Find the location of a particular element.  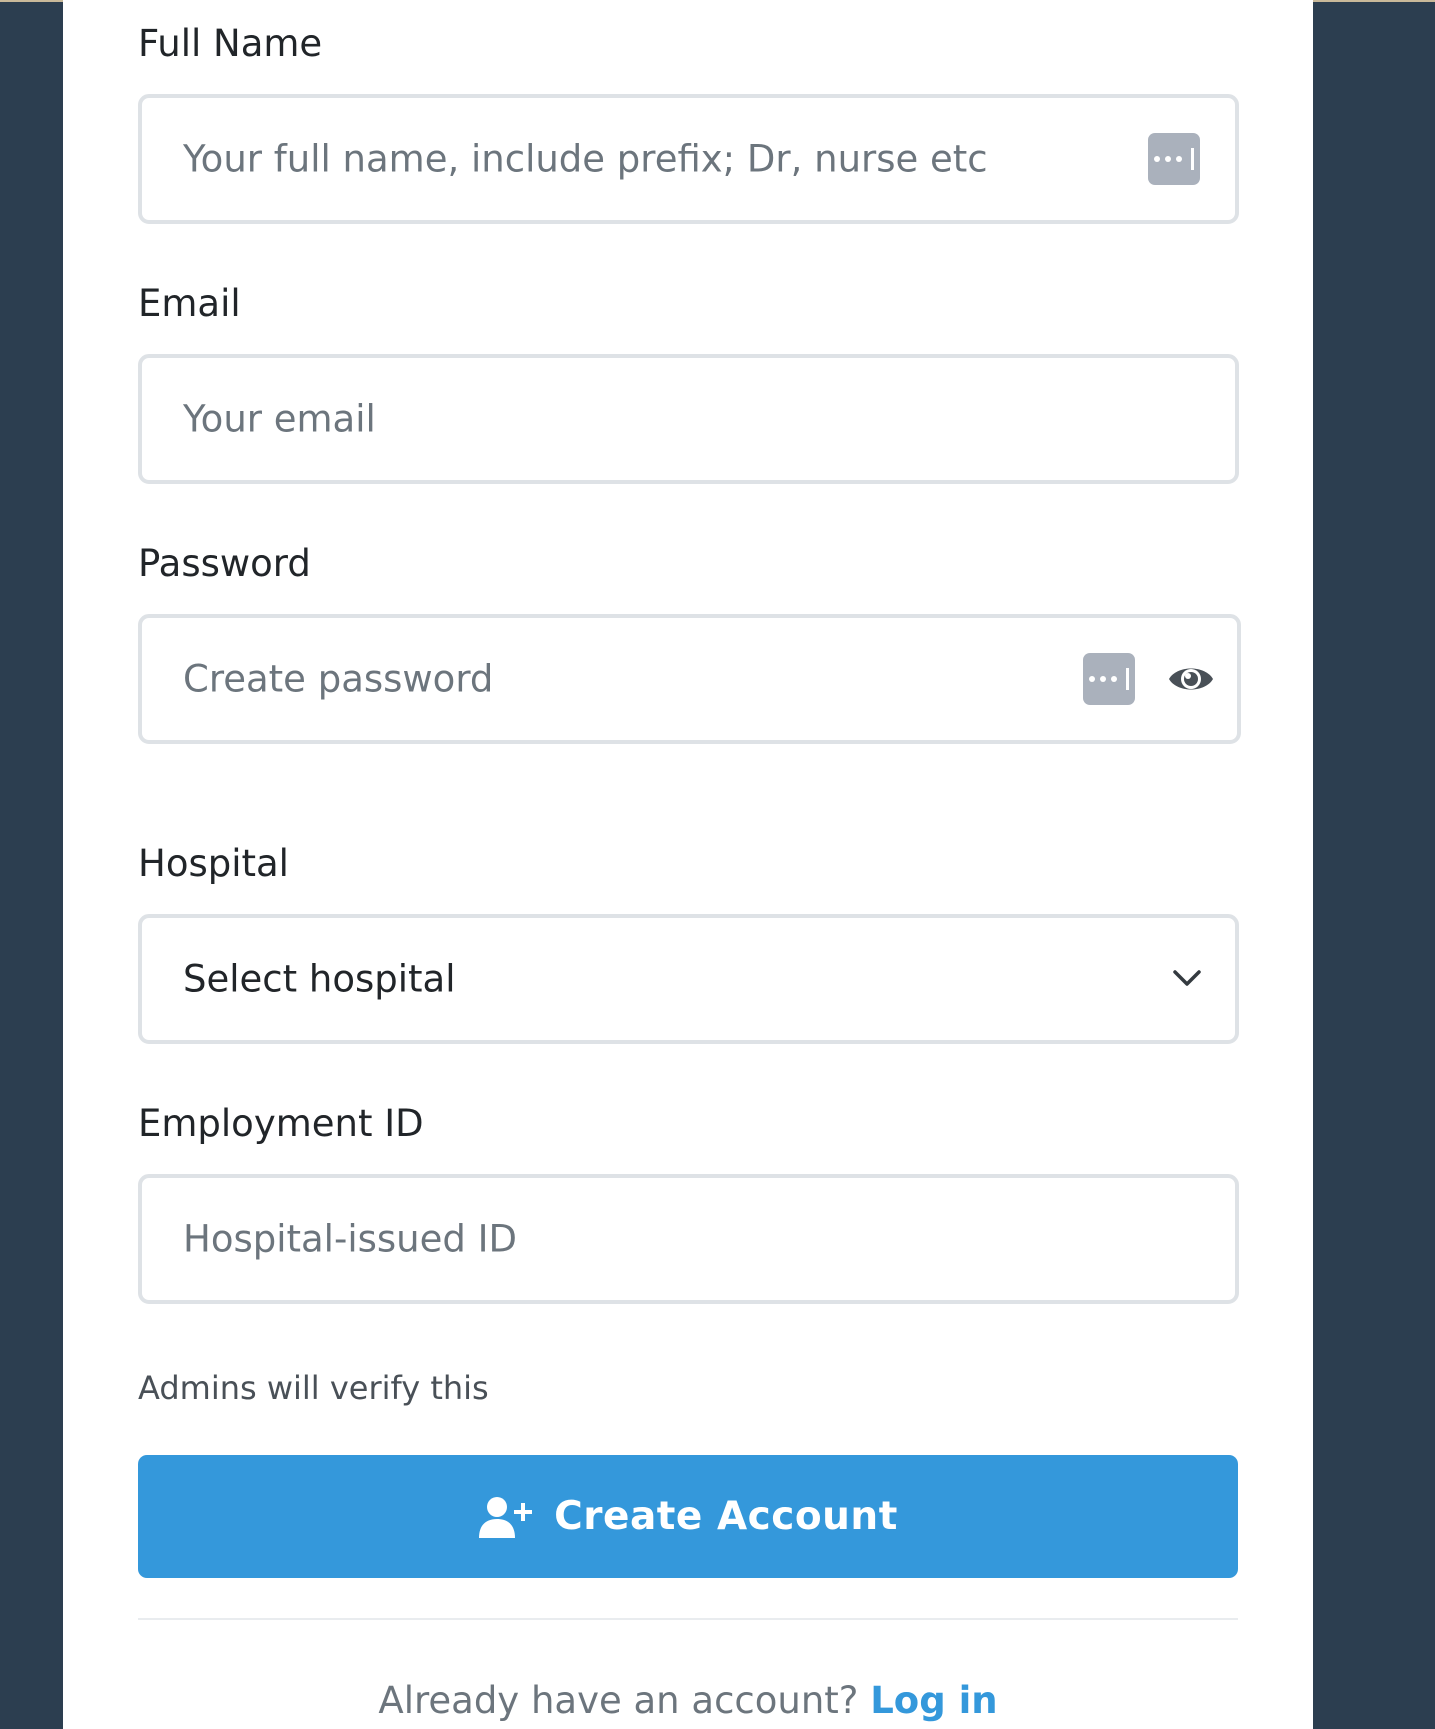

employment-id-hint: Admins will verify this is located at coordinates (313, 1388).